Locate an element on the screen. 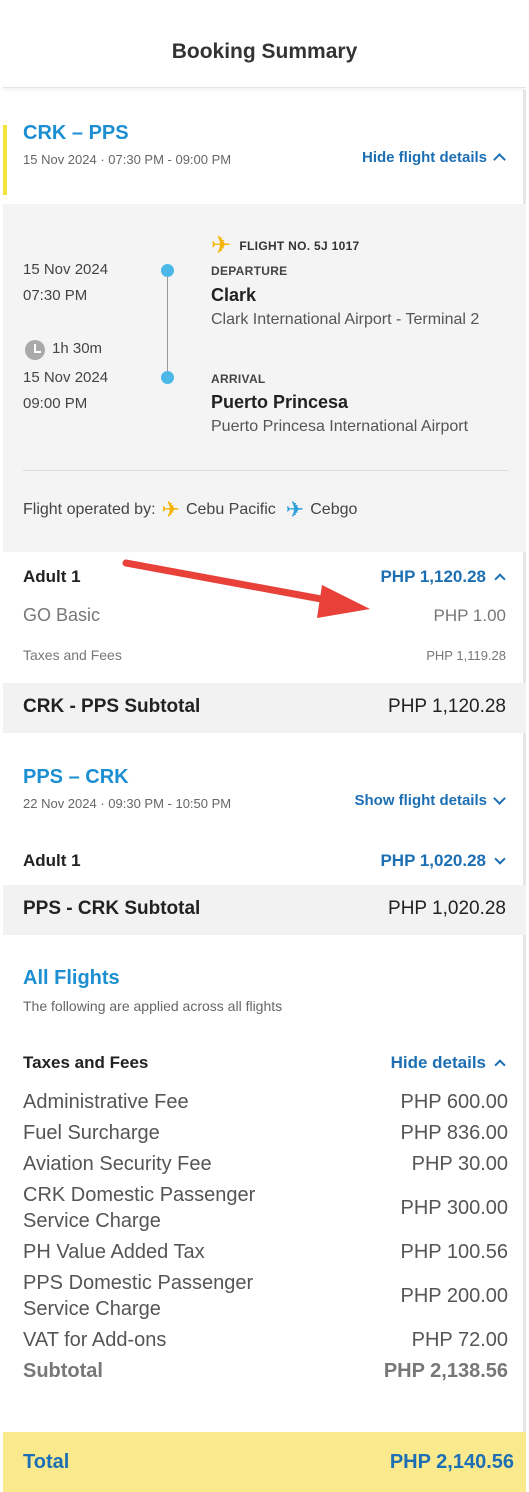 This screenshot has width=529, height=1492. return-subtotal-label: PPS - CRK Subtotal is located at coordinates (112, 908).